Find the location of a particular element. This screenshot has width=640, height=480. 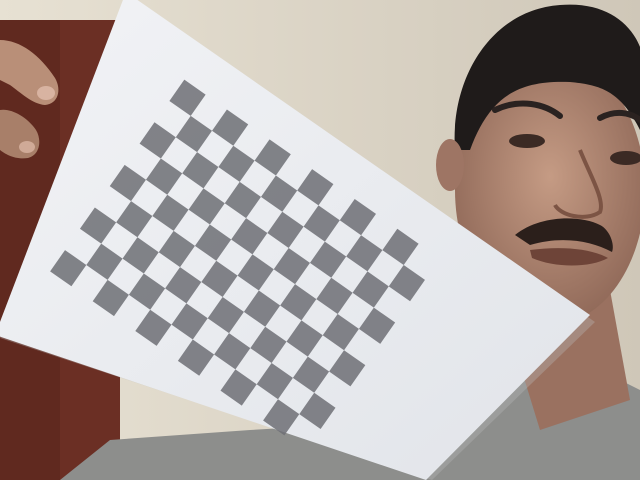

thumb-nail is located at coordinates (46, 93).